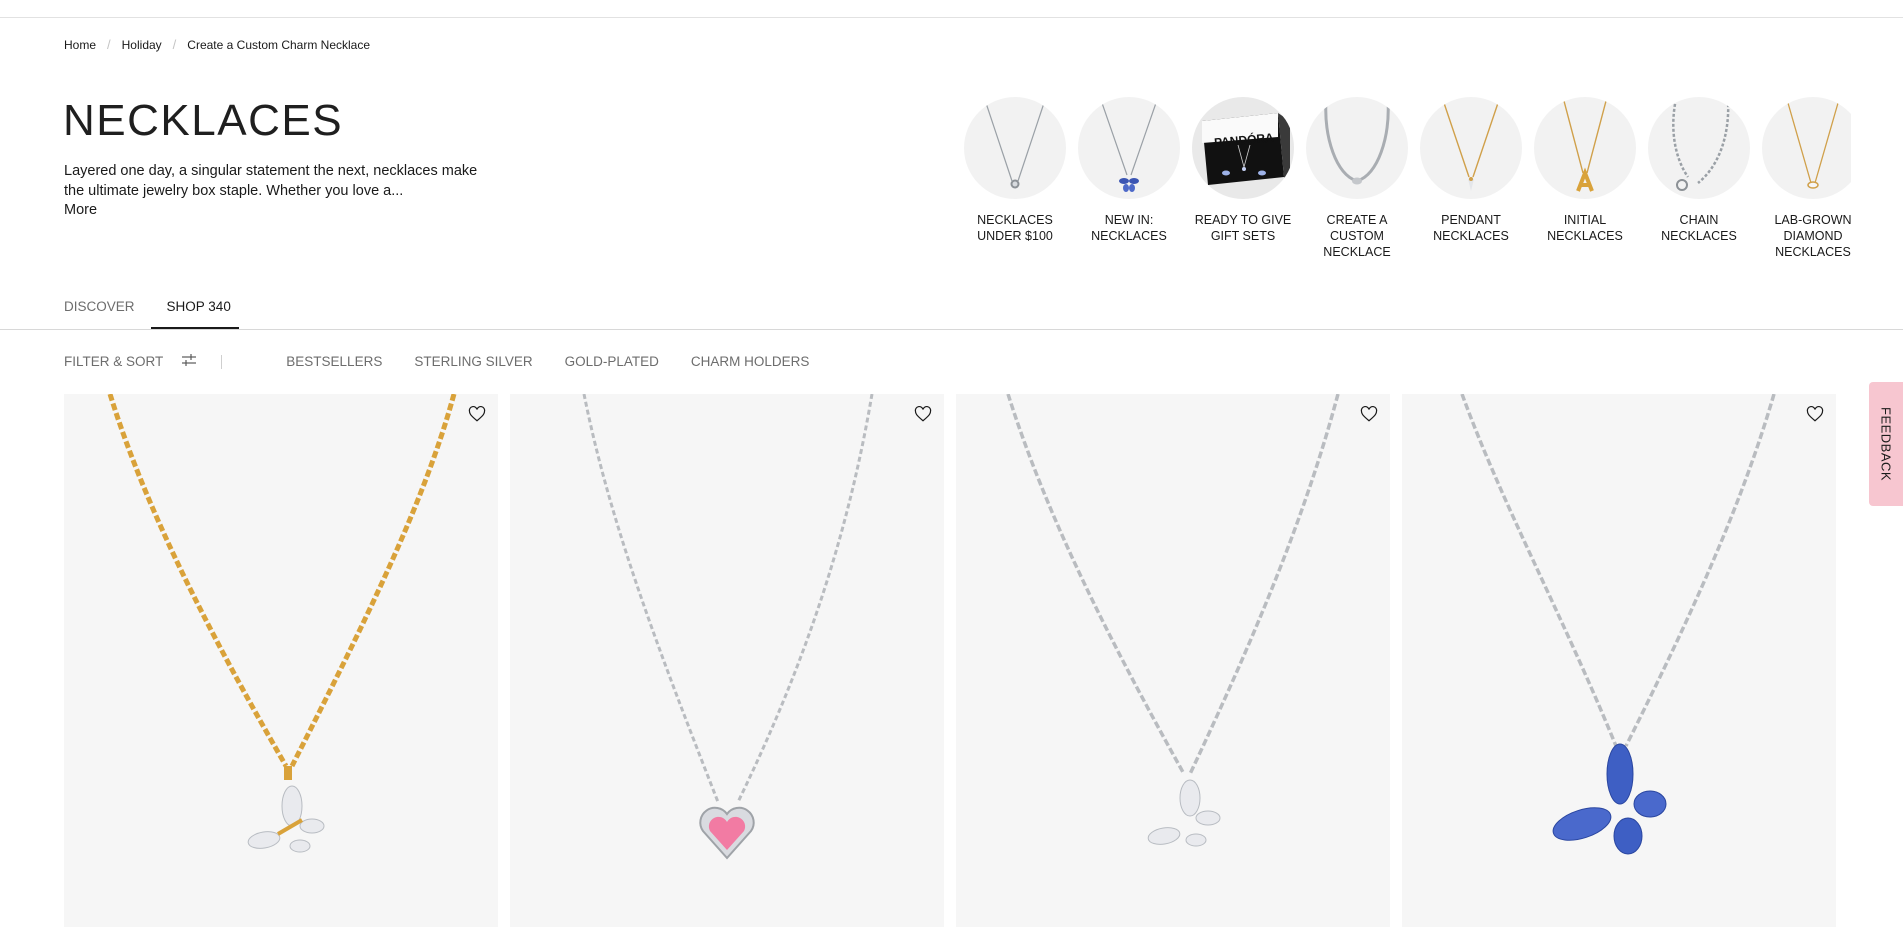  What do you see at coordinates (951, 17) in the screenshot?
I see `header-divider` at bounding box center [951, 17].